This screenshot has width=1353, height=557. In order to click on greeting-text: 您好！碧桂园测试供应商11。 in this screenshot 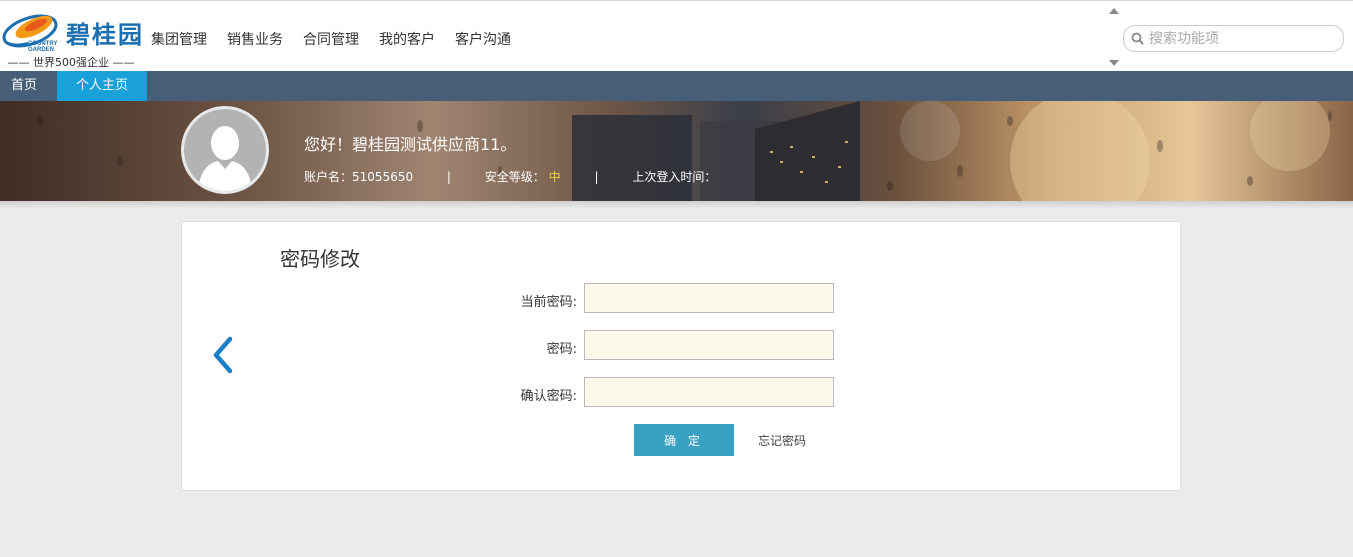, I will do `click(410, 144)`.